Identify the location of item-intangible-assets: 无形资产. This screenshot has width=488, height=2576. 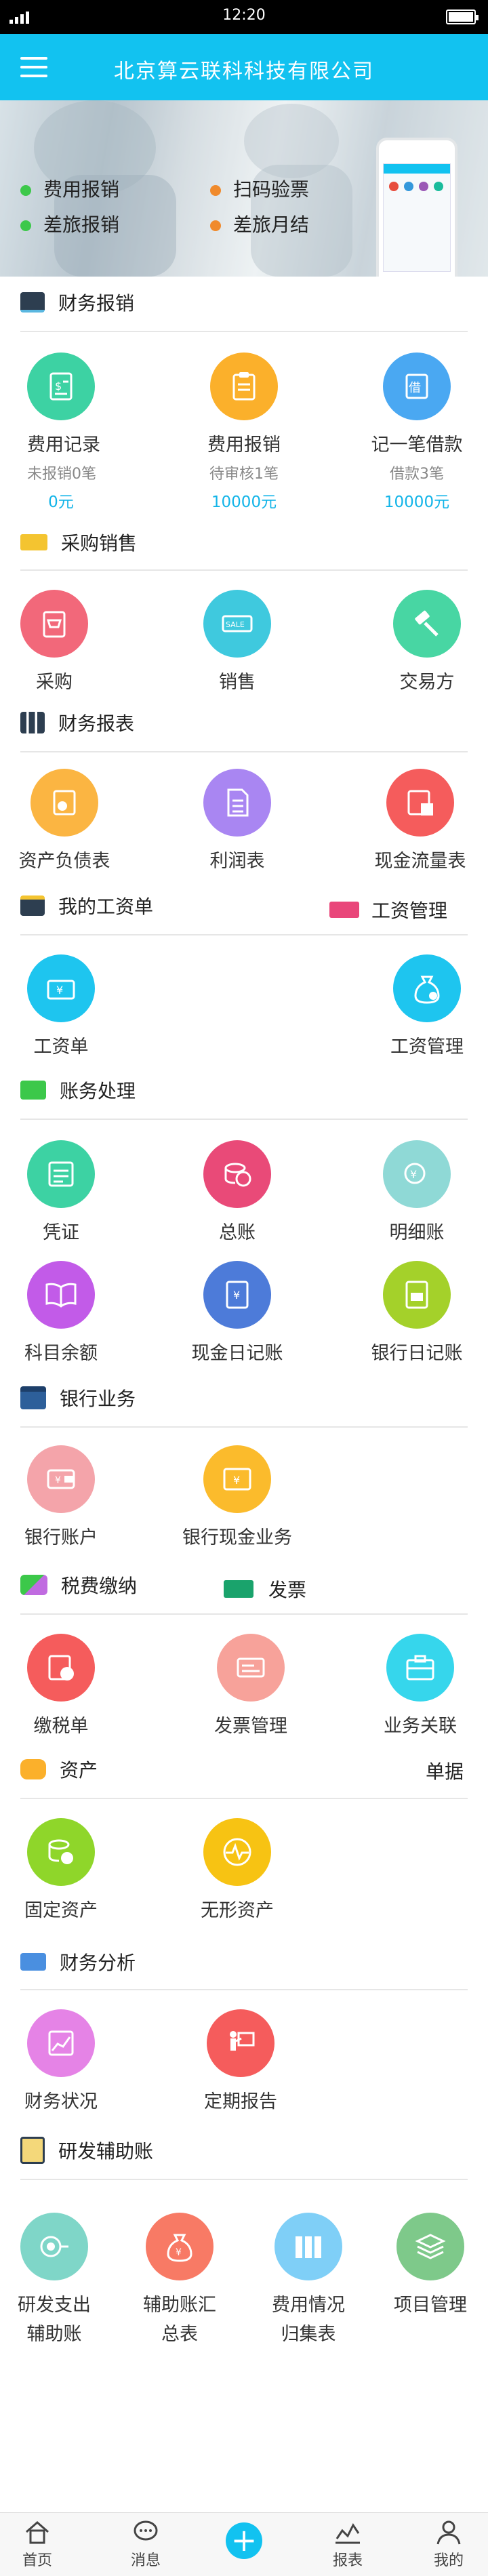
(237, 1870).